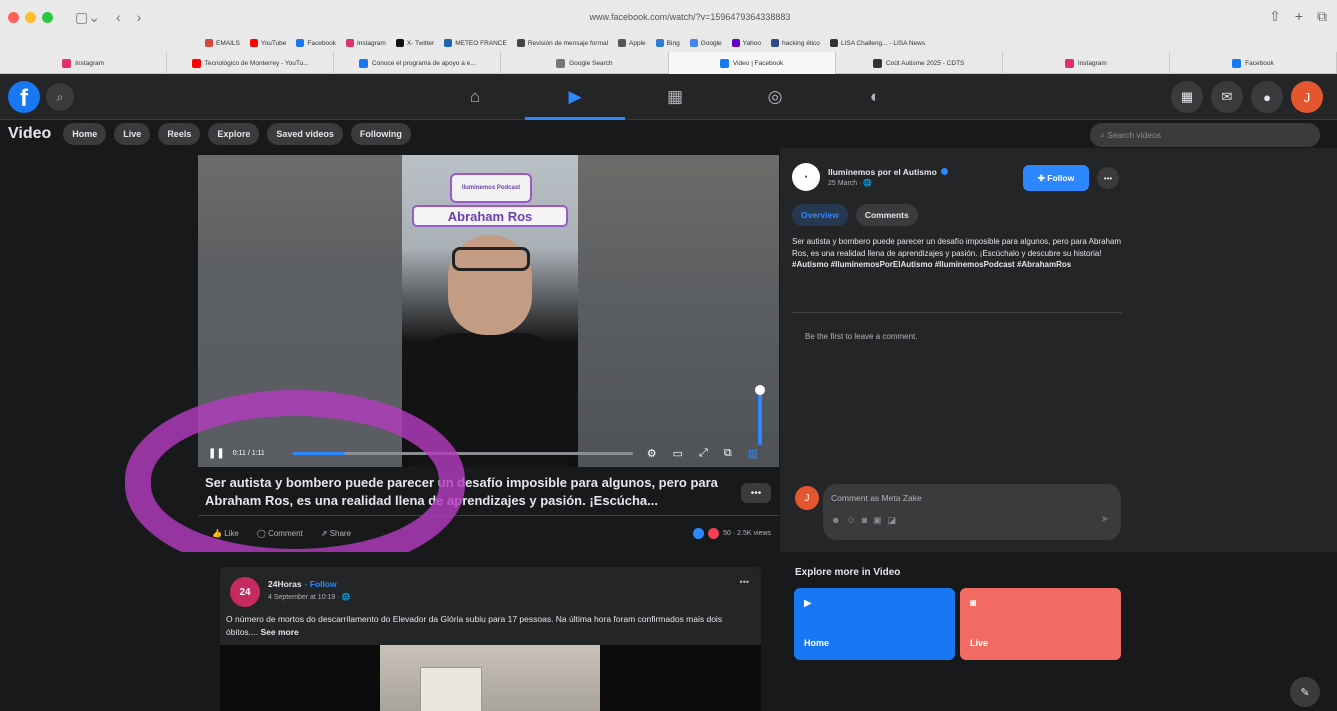  I want to click on tab-overview: Overview, so click(820, 215).